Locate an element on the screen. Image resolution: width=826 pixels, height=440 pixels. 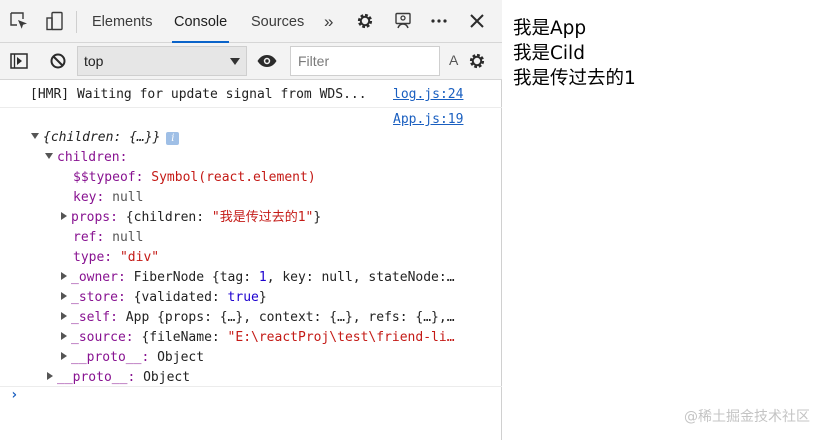
tabbar-divider is located at coordinates (76, 22).